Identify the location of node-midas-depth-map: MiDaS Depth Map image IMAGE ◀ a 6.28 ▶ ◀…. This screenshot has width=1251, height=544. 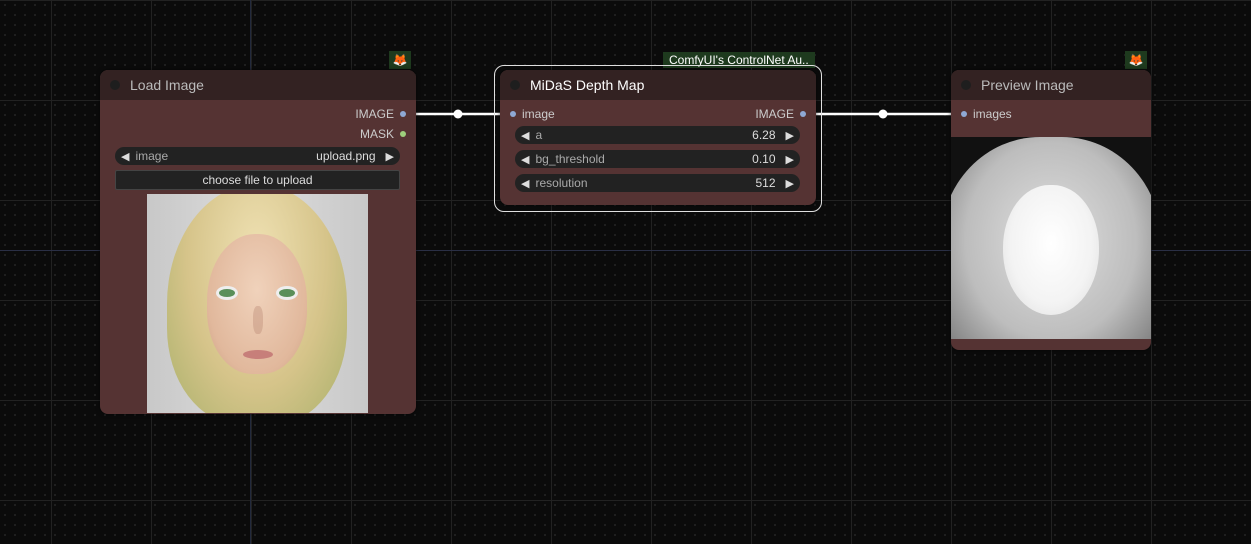
(658, 137).